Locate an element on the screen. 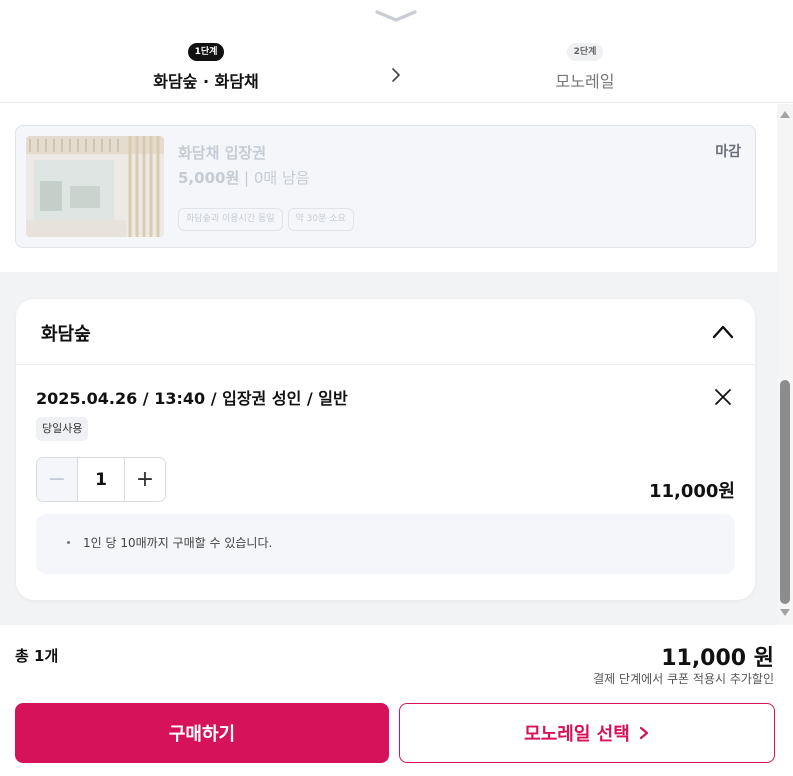 The width and height of the screenshot is (793, 776). close-icon is located at coordinates (723, 397).